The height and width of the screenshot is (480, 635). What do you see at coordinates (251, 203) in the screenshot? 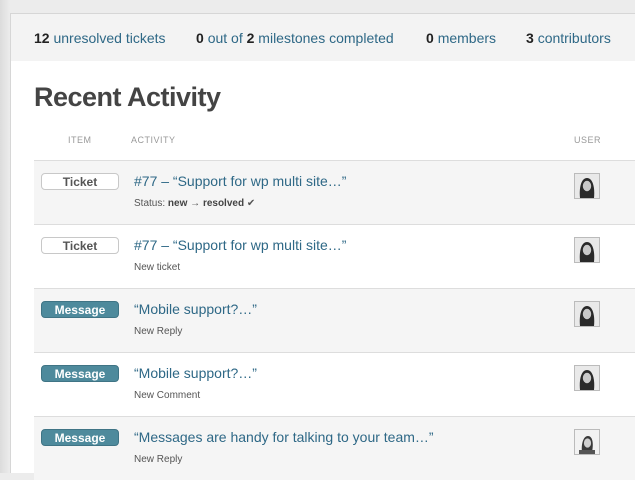
I see `check-icon: ✔` at bounding box center [251, 203].